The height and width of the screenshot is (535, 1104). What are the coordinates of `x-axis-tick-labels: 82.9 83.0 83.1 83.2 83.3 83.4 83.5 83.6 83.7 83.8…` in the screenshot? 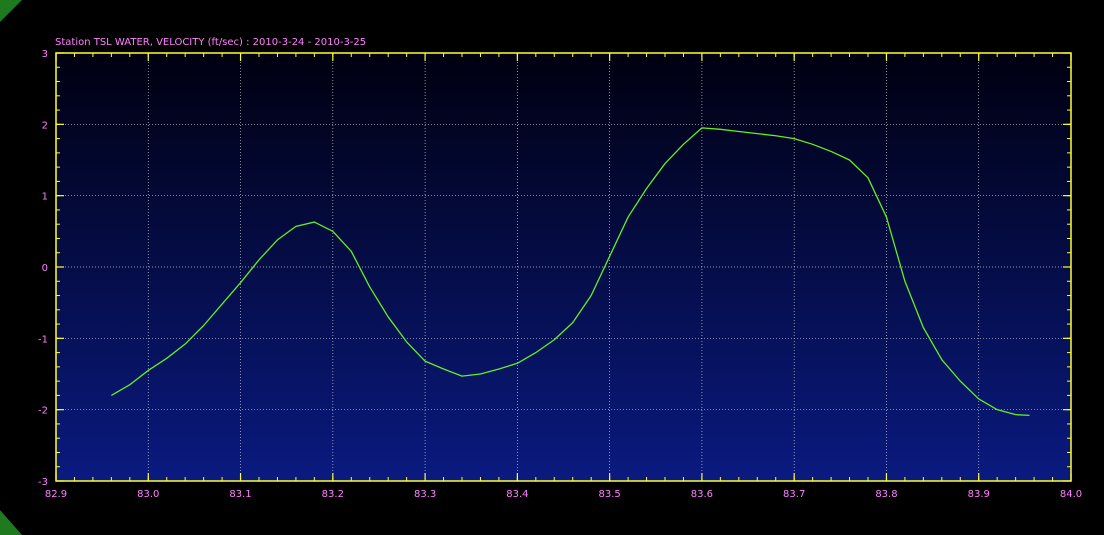 It's located at (563, 494).